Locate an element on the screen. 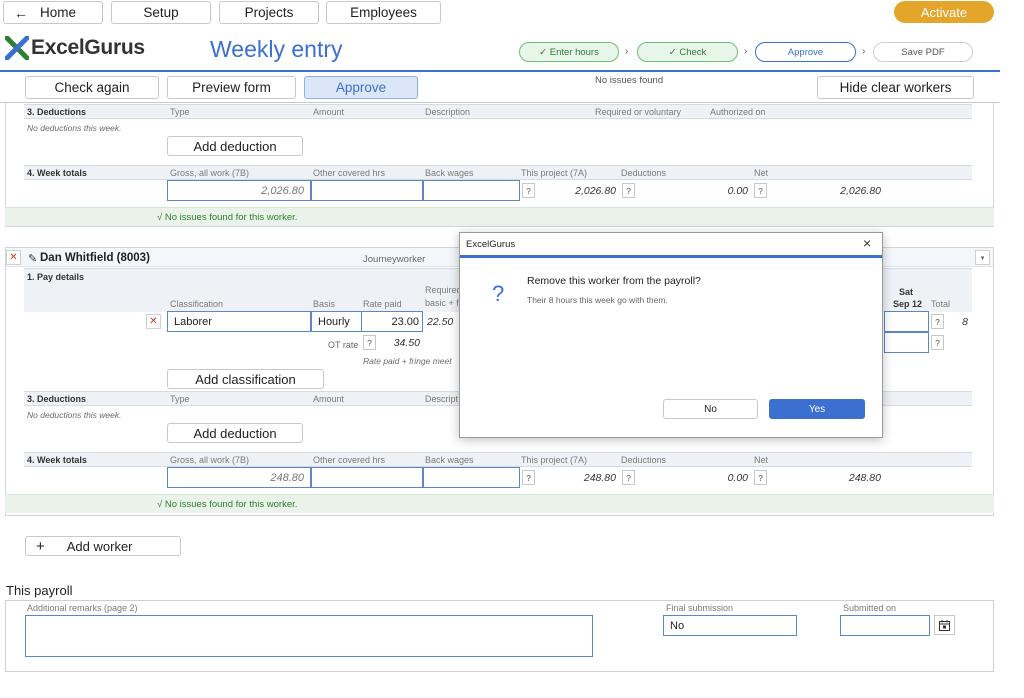 The image size is (1024, 698). step-save-pdf: Save PDF is located at coordinates (923, 52).